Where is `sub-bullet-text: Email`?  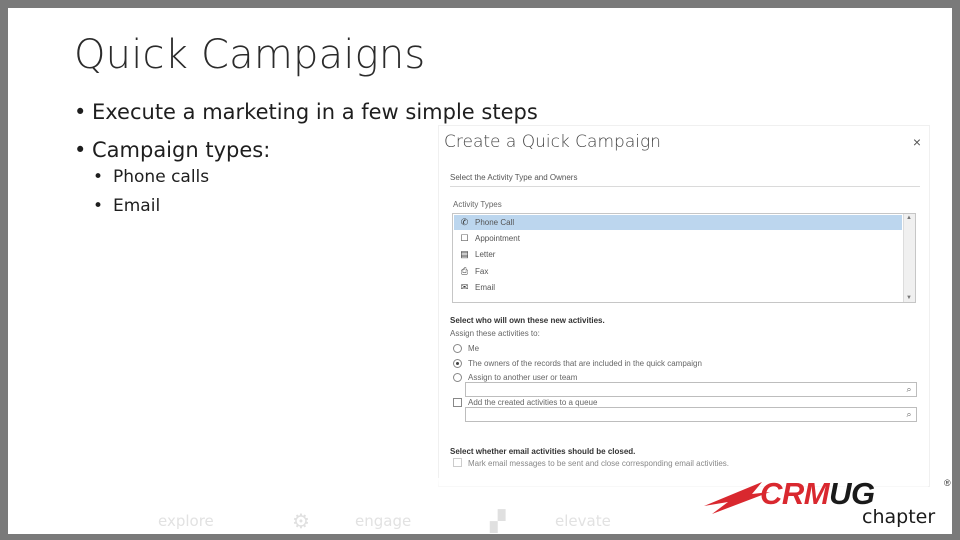 sub-bullet-text: Email is located at coordinates (137, 206).